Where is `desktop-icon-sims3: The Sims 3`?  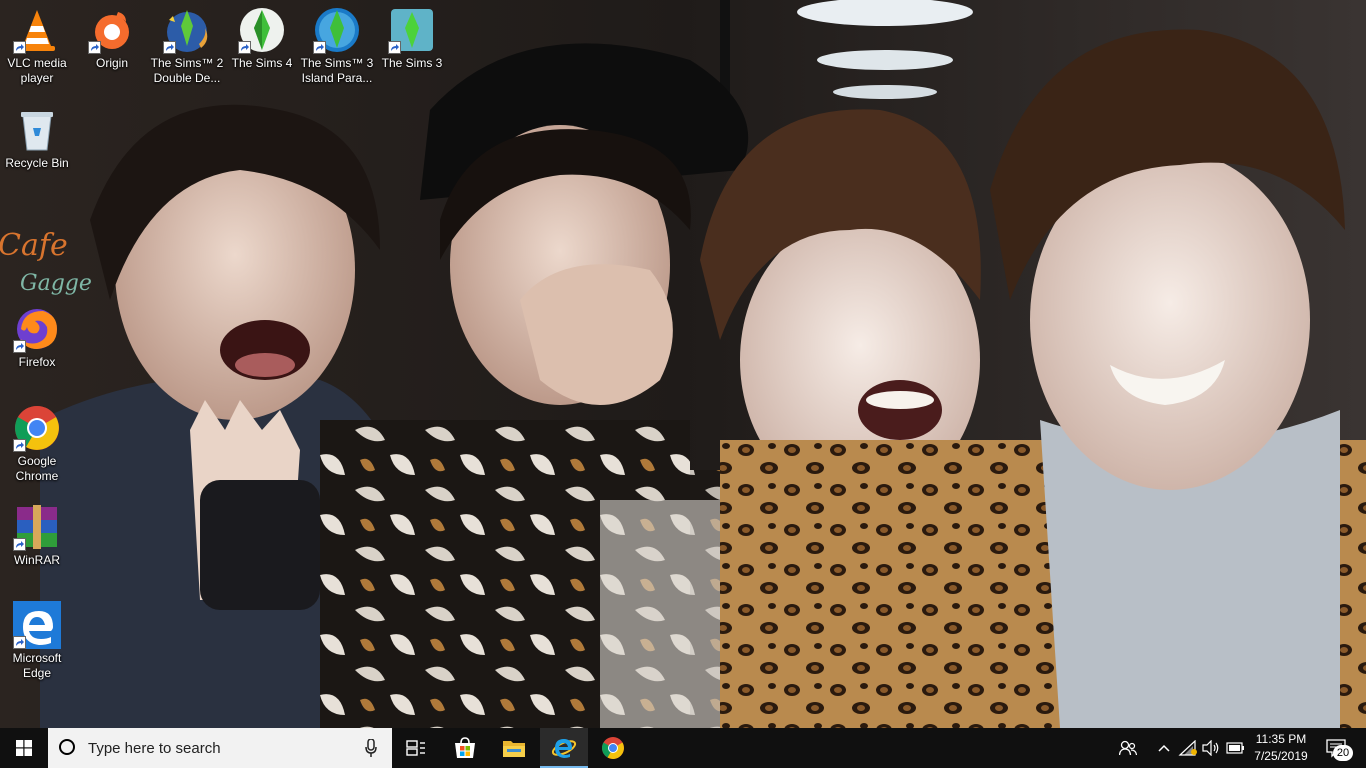
desktop-icon-sims3: The Sims 3 is located at coordinates (412, 38).